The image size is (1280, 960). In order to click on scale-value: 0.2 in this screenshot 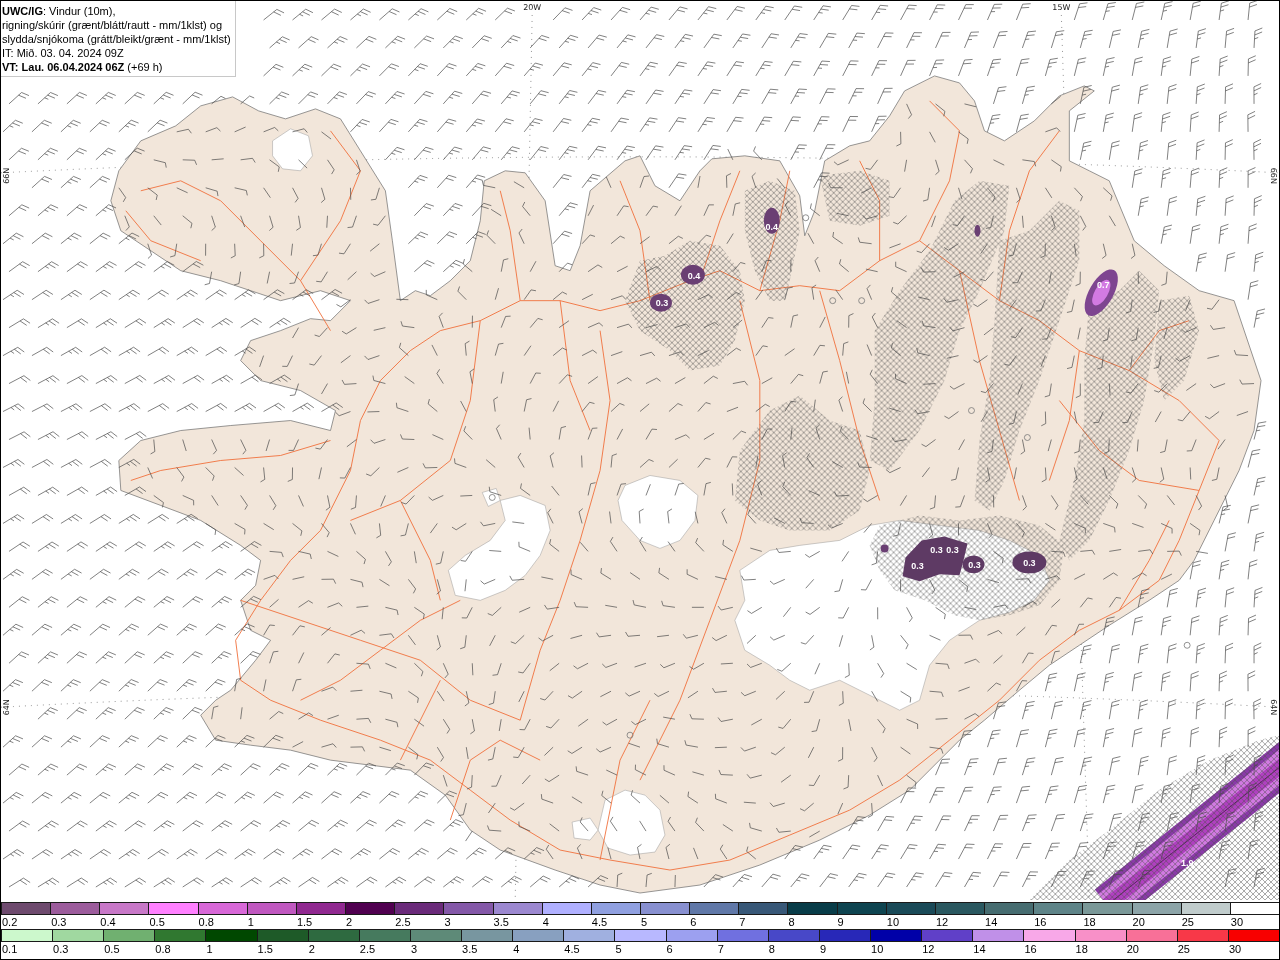, I will do `click(9, 922)`.